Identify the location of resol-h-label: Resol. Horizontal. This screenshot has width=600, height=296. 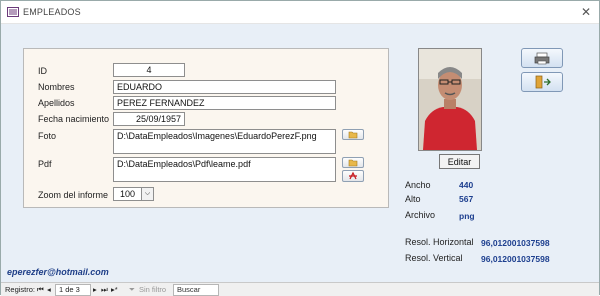
(439, 242).